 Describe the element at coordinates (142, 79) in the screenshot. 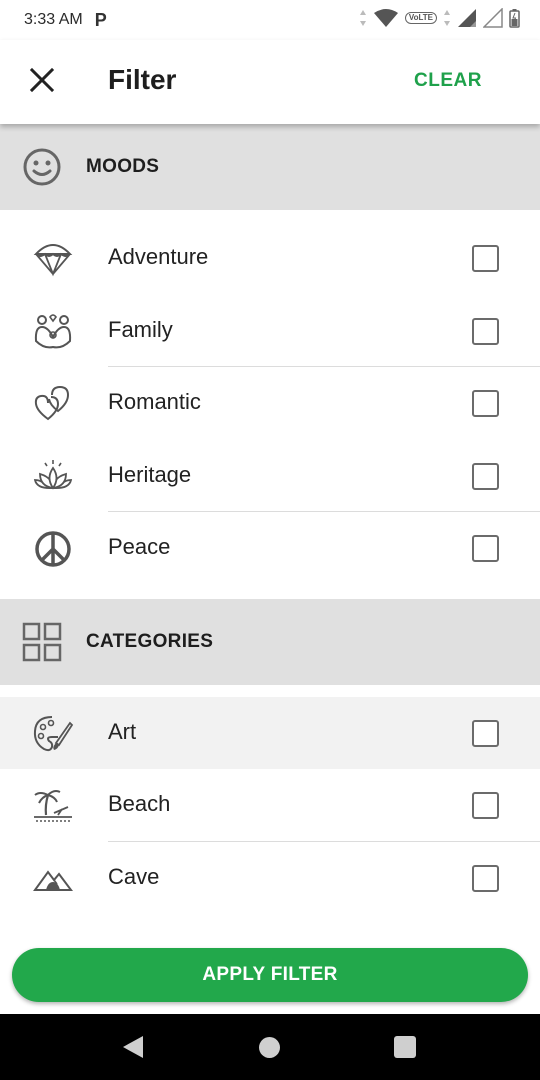

I see `page-title: Filter` at that location.